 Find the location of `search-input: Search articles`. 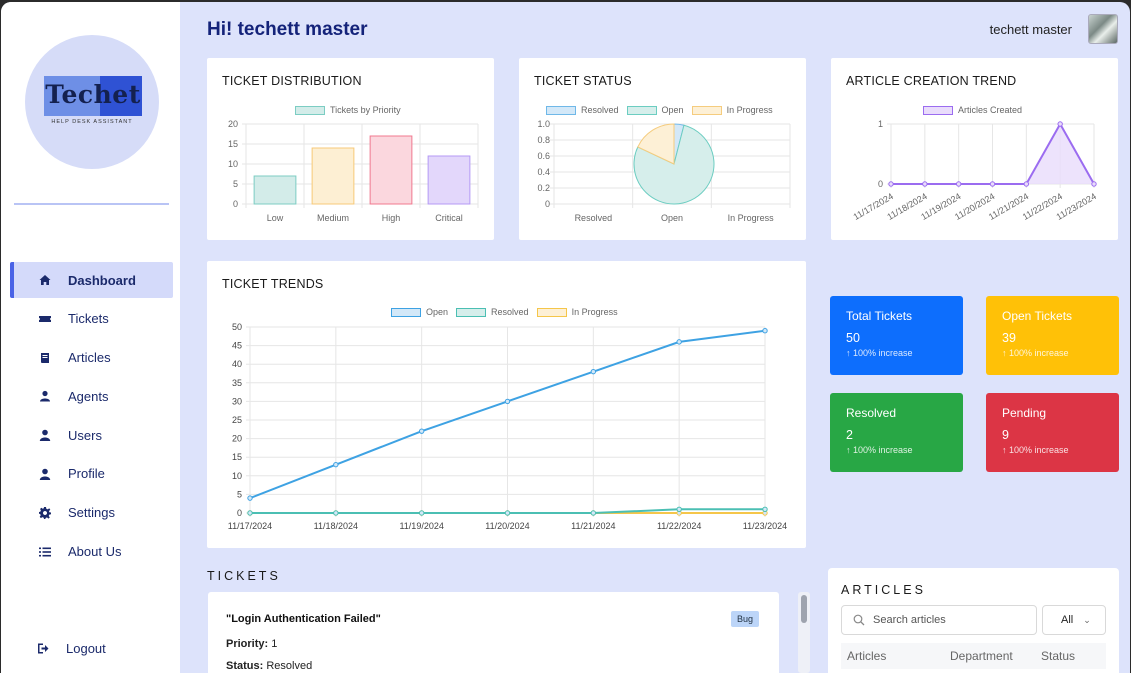

search-input: Search articles is located at coordinates (939, 620).